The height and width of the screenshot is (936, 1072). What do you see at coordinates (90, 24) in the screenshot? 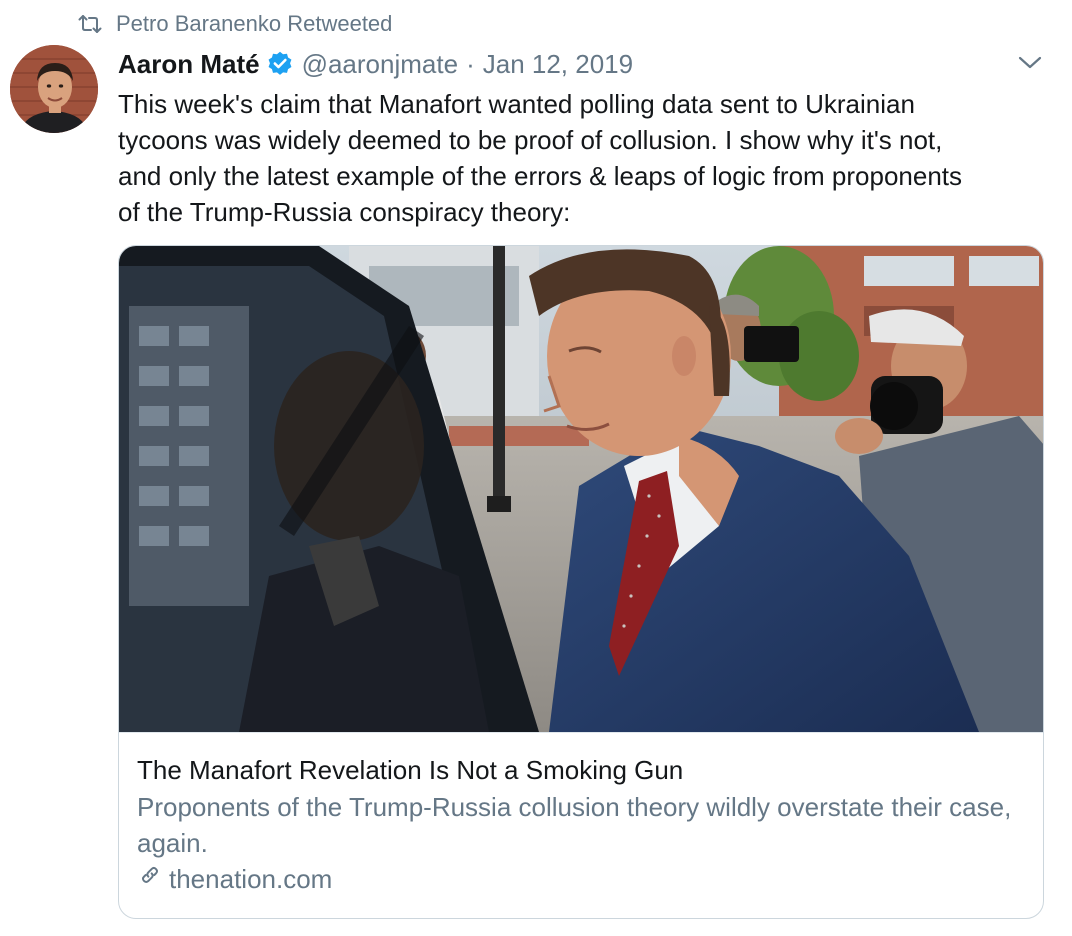
I see `retweet-icon` at bounding box center [90, 24].